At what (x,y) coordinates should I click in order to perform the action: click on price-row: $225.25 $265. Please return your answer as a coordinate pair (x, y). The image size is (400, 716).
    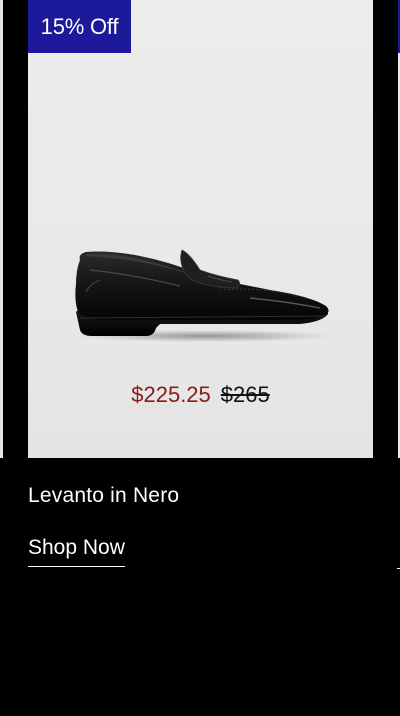
    Looking at the image, I should click on (200, 395).